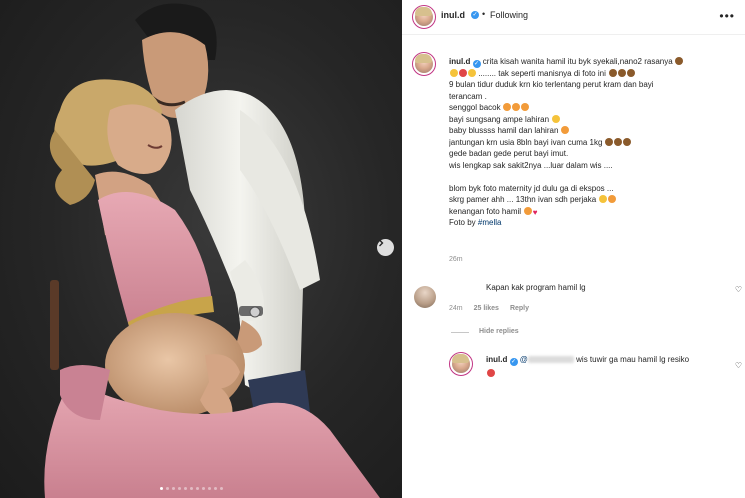 Image resolution: width=745 pixels, height=498 pixels. I want to click on caption-line: Foto by, so click(462, 222).